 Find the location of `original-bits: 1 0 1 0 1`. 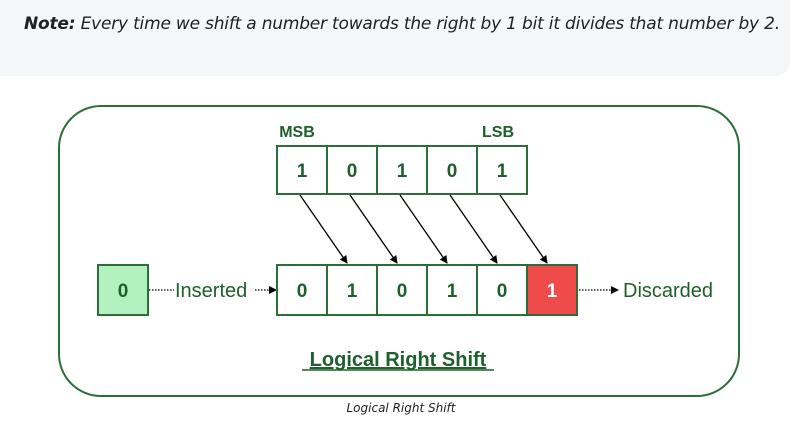

original-bits: 1 0 1 0 1 is located at coordinates (402, 170).